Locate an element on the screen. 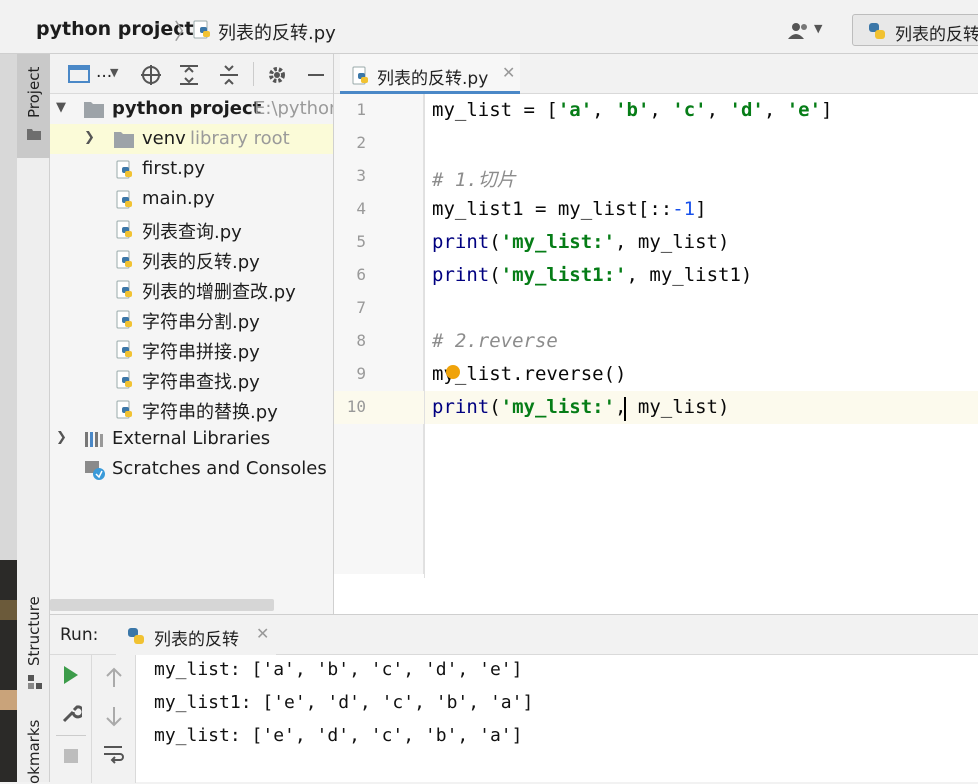 This screenshot has height=784, width=978. tree-file-label: main.py is located at coordinates (178, 198).